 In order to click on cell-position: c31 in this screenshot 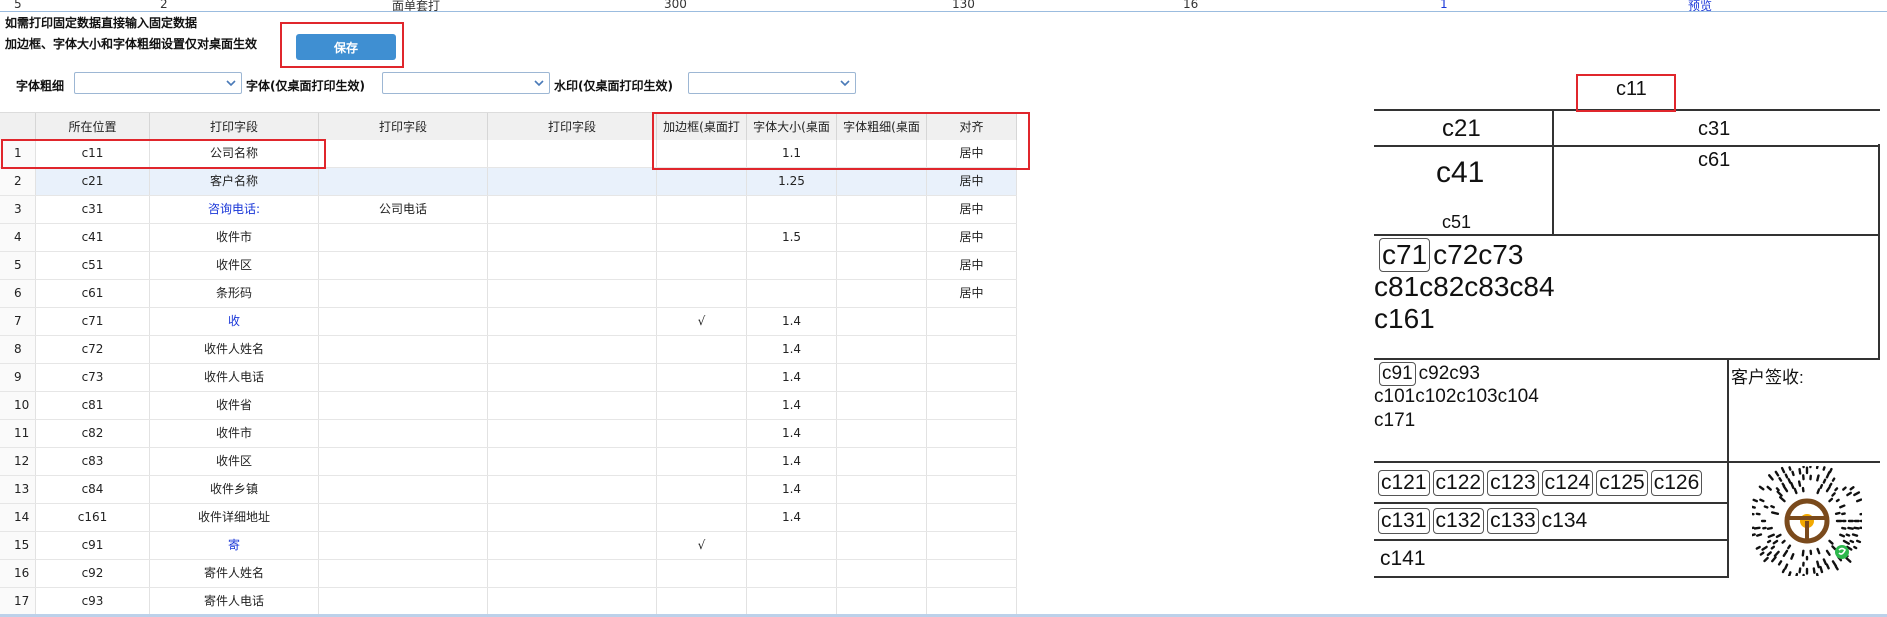, I will do `click(93, 209)`.